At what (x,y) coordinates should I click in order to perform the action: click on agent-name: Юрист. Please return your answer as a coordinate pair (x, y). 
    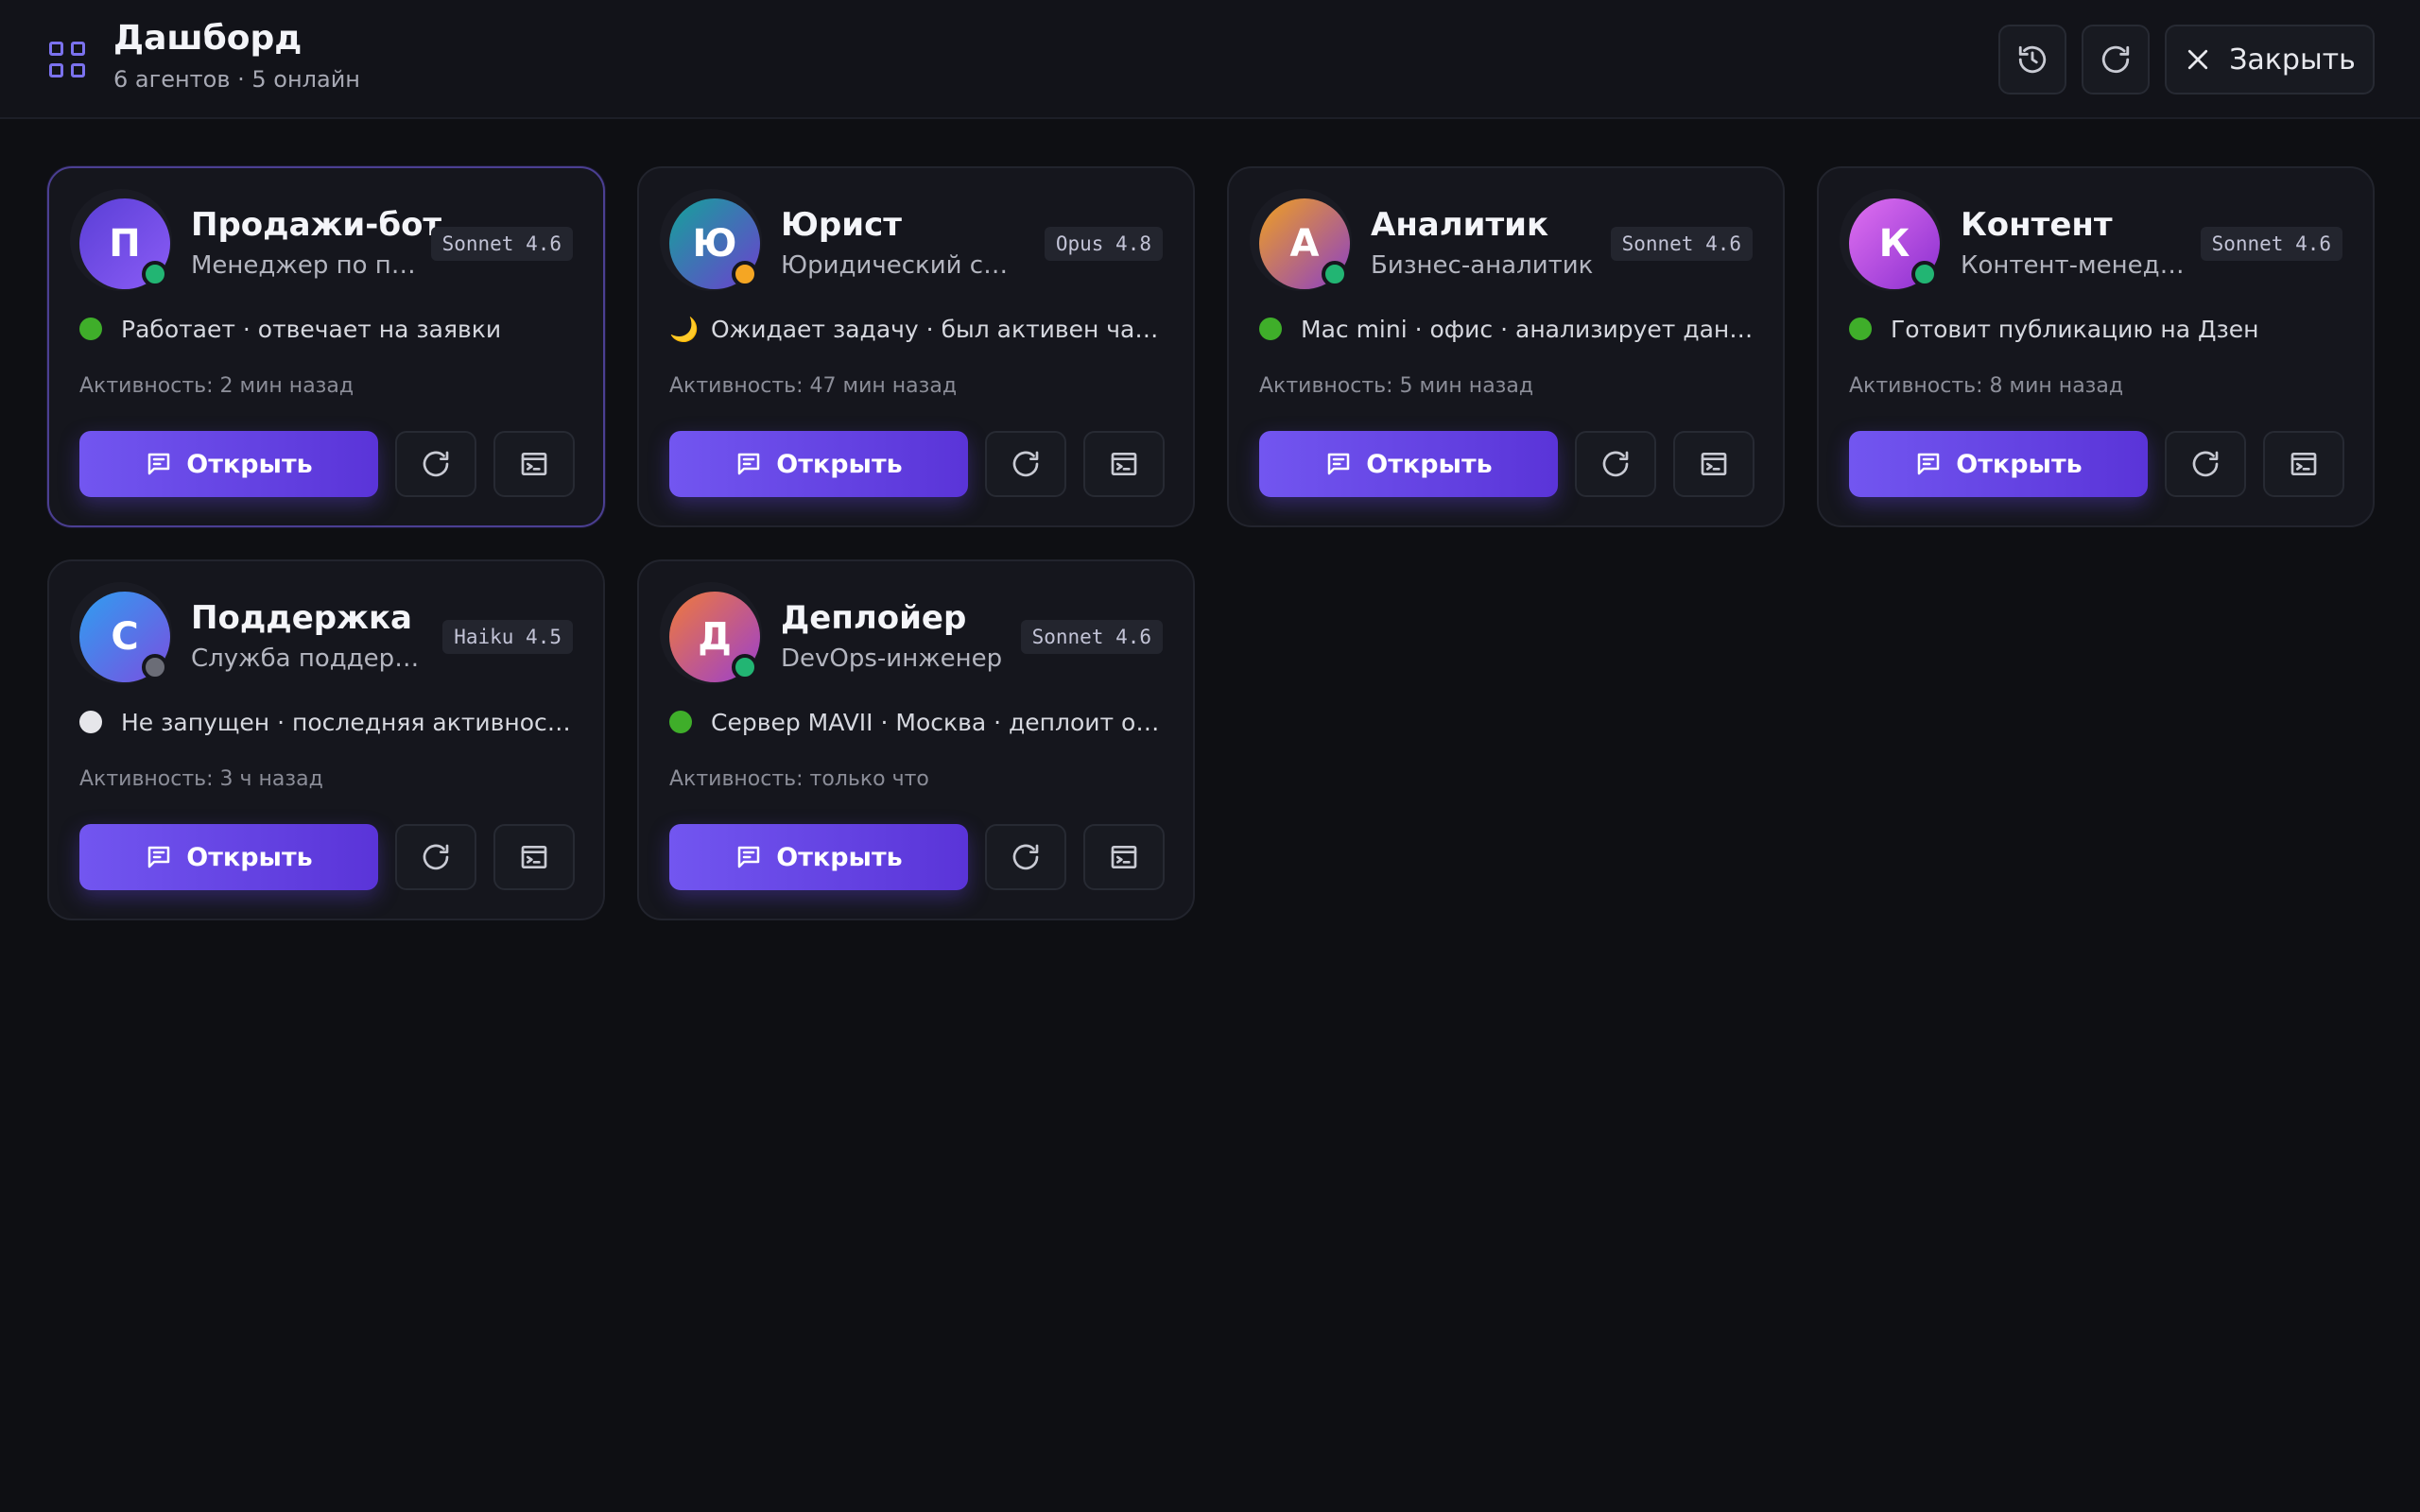
    Looking at the image, I should click on (842, 225).